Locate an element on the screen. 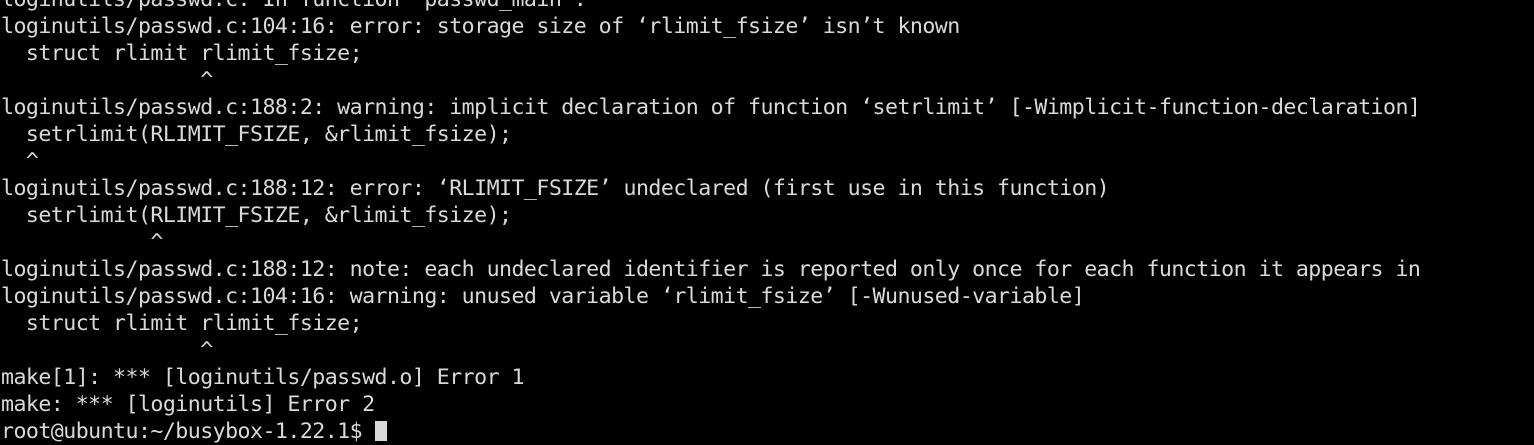 This screenshot has width=1534, height=445. text-cursor is located at coordinates (380, 431).